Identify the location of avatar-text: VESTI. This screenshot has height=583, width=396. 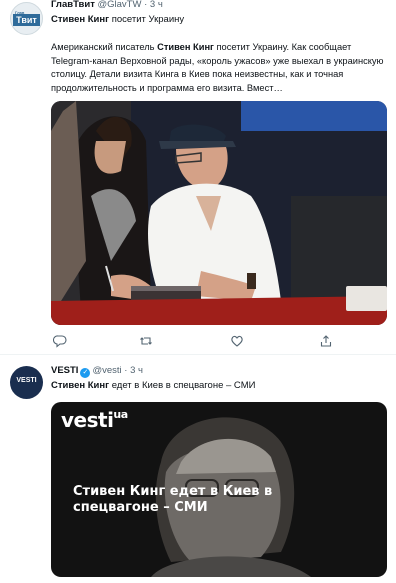
(26, 380).